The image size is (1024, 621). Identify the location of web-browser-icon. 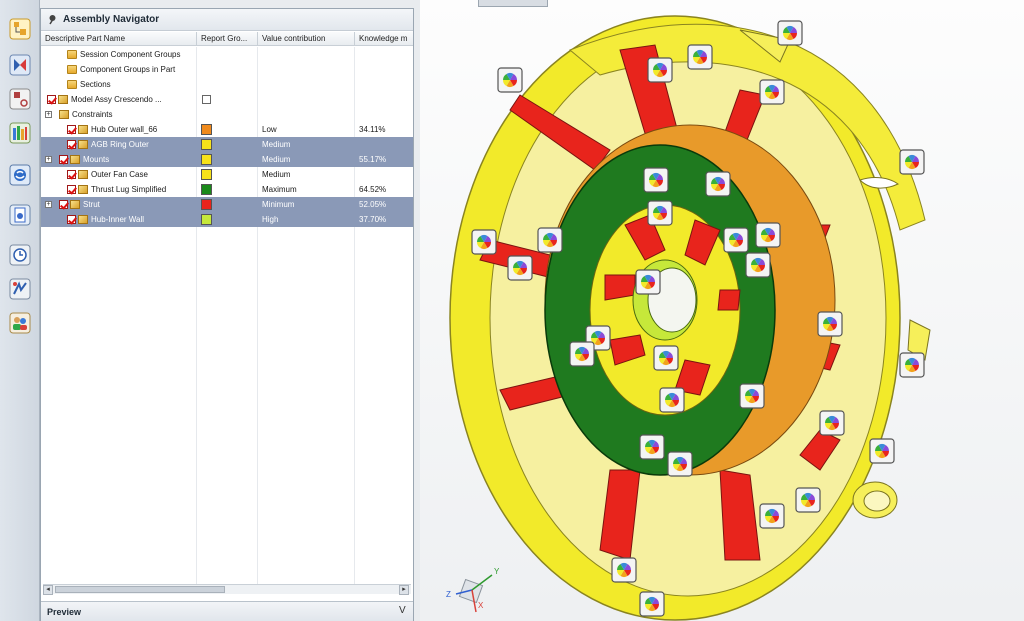
(20, 175).